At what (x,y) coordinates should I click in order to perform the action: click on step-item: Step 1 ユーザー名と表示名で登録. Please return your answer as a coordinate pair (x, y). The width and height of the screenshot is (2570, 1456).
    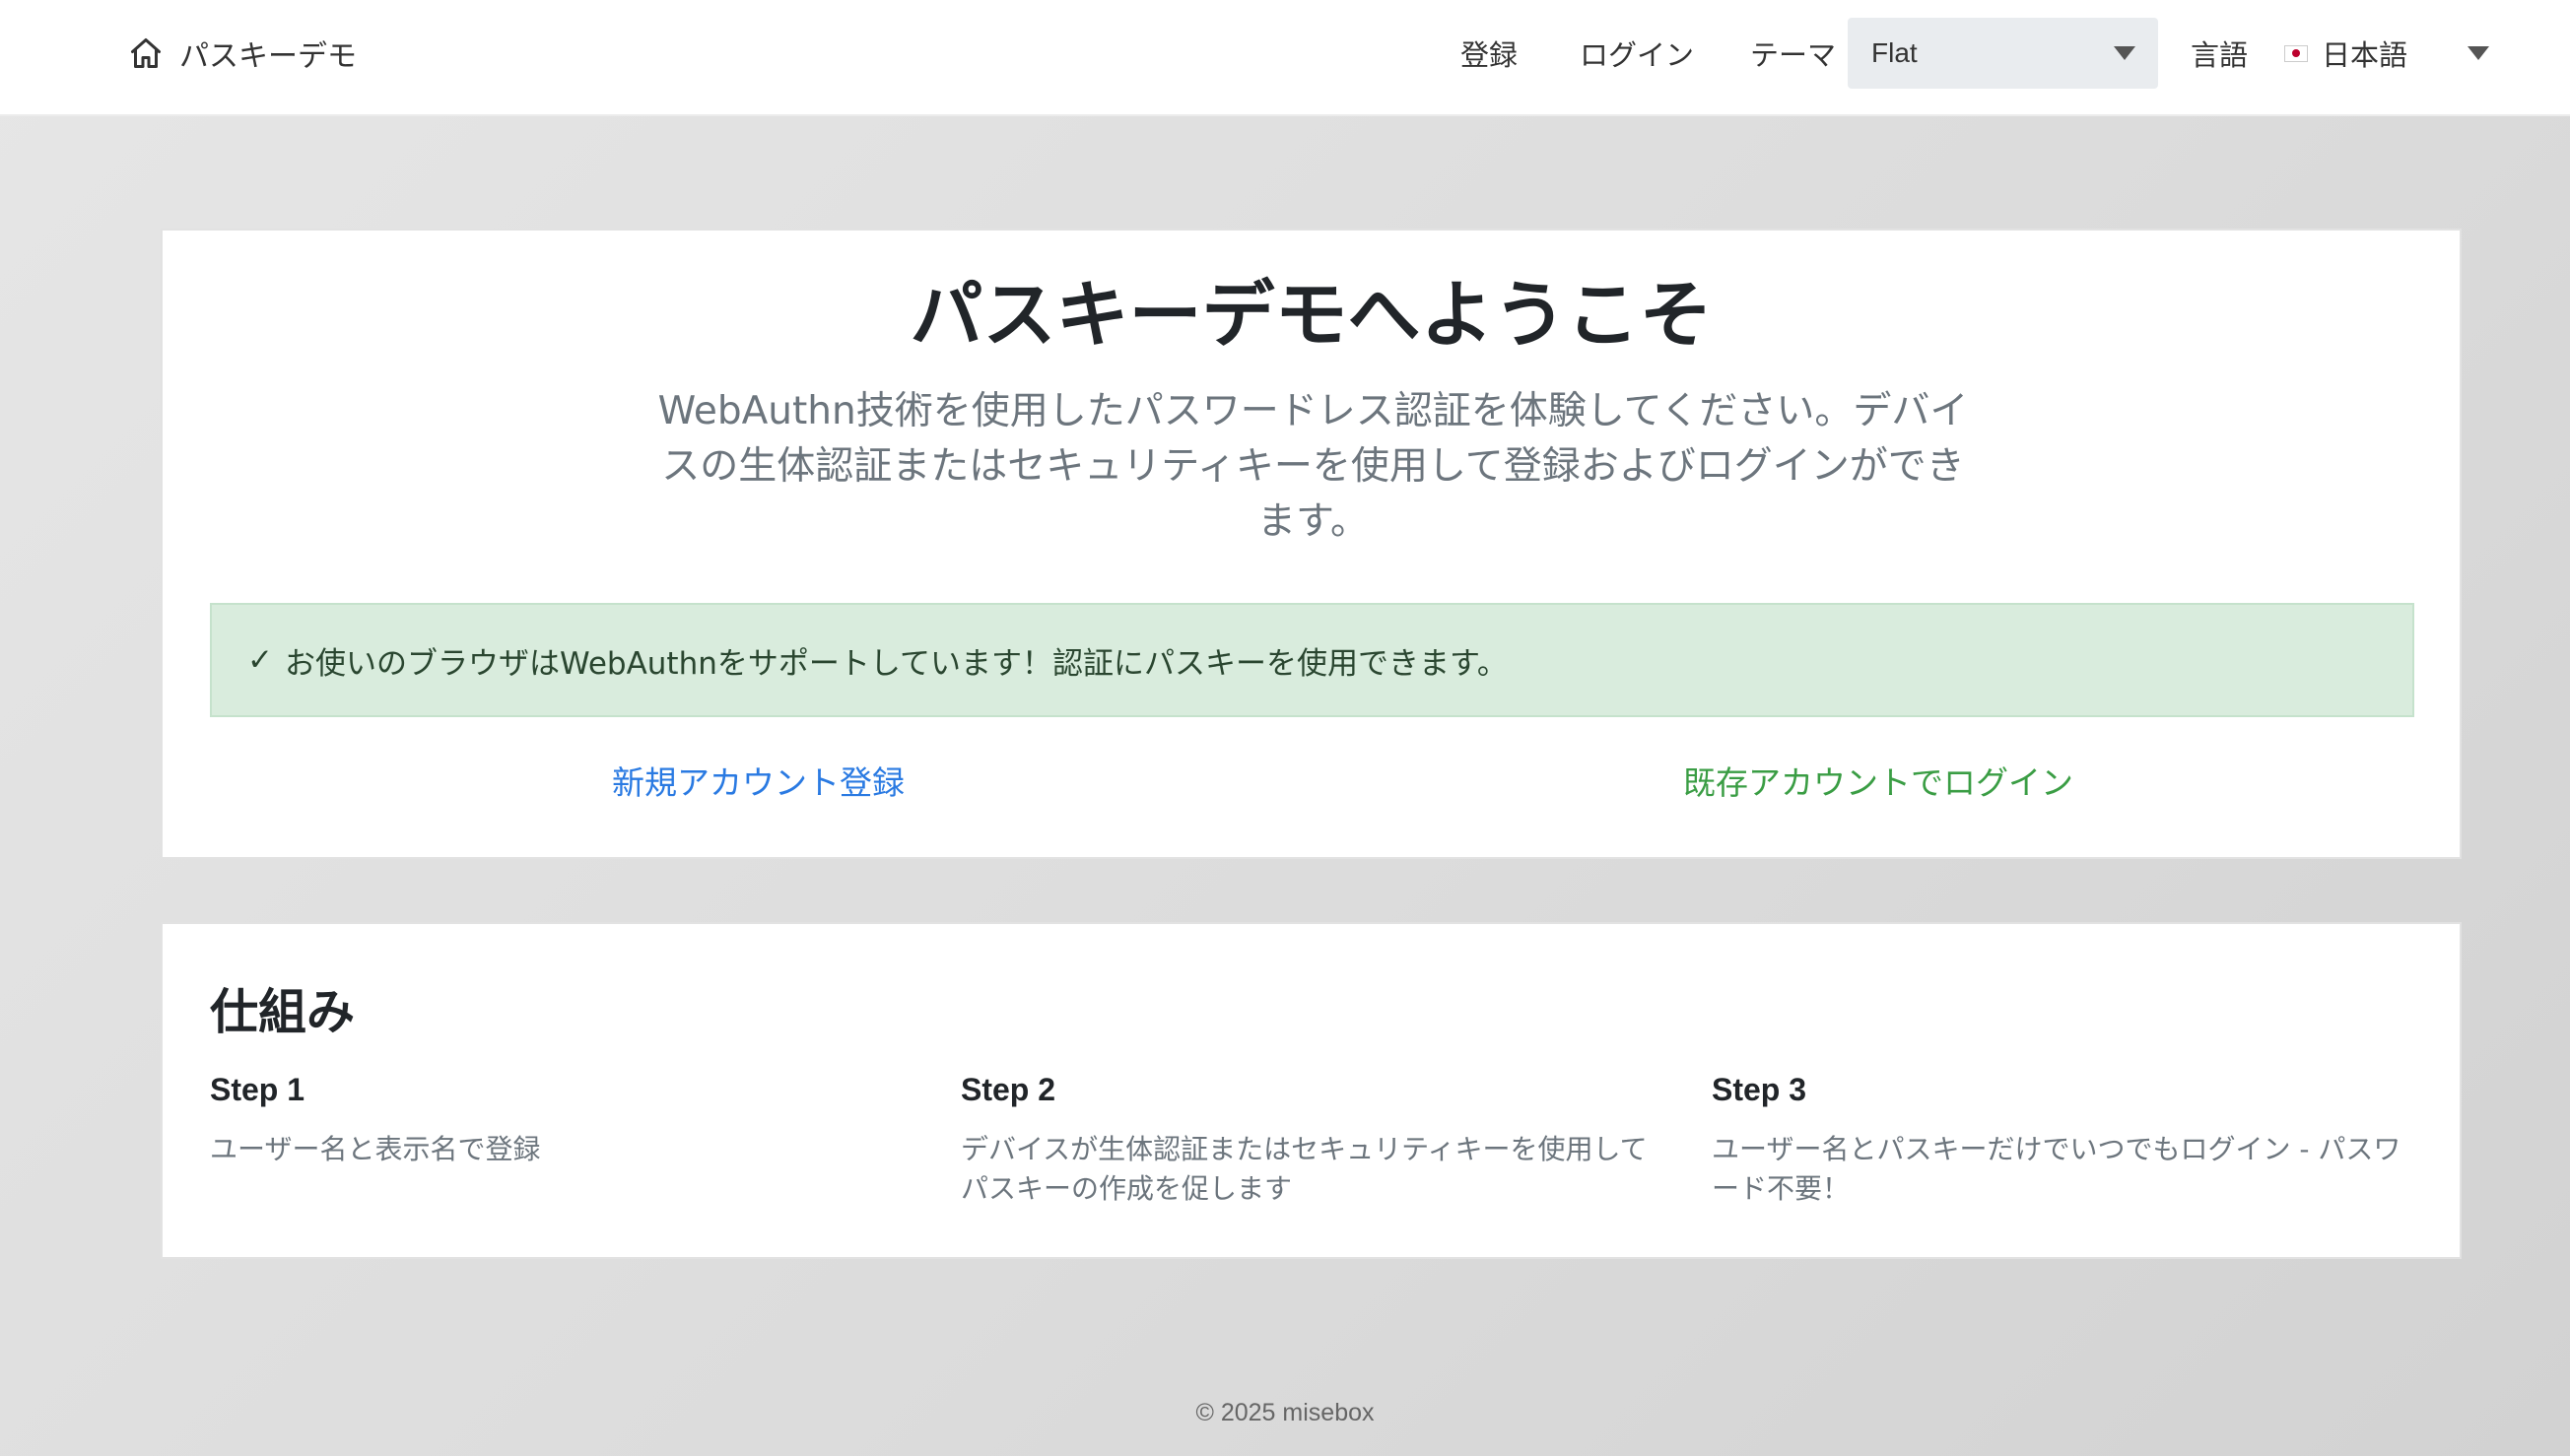
    Looking at the image, I should click on (560, 1120).